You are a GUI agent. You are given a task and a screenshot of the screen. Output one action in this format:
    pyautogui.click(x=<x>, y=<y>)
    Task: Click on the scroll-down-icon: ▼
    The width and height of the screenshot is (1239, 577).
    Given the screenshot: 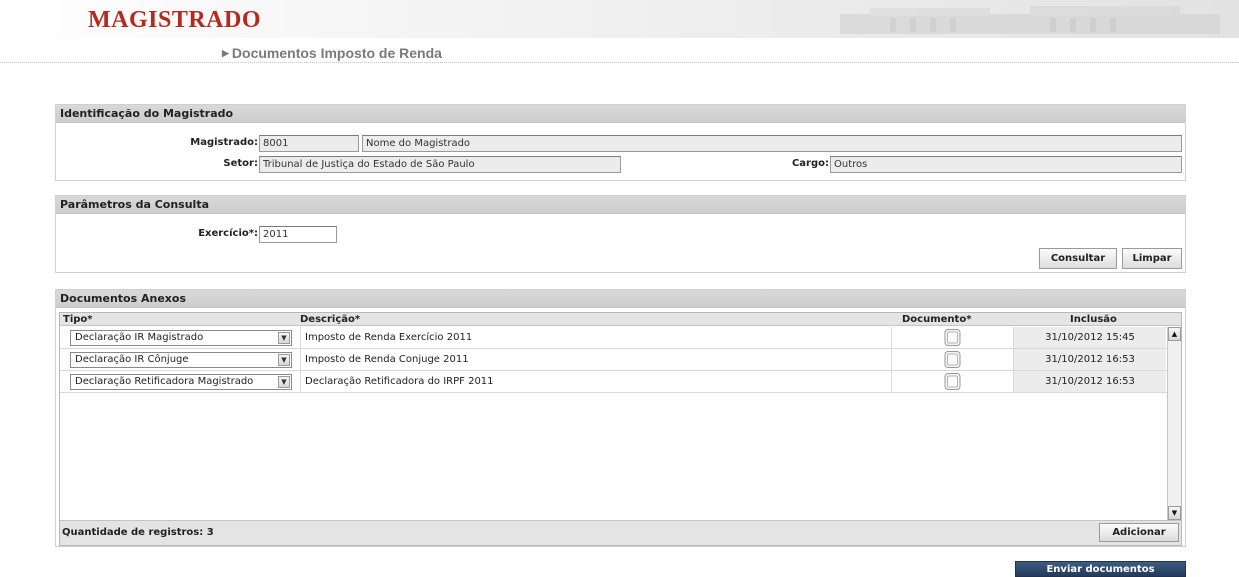 What is the action you would take?
    pyautogui.click(x=1174, y=513)
    